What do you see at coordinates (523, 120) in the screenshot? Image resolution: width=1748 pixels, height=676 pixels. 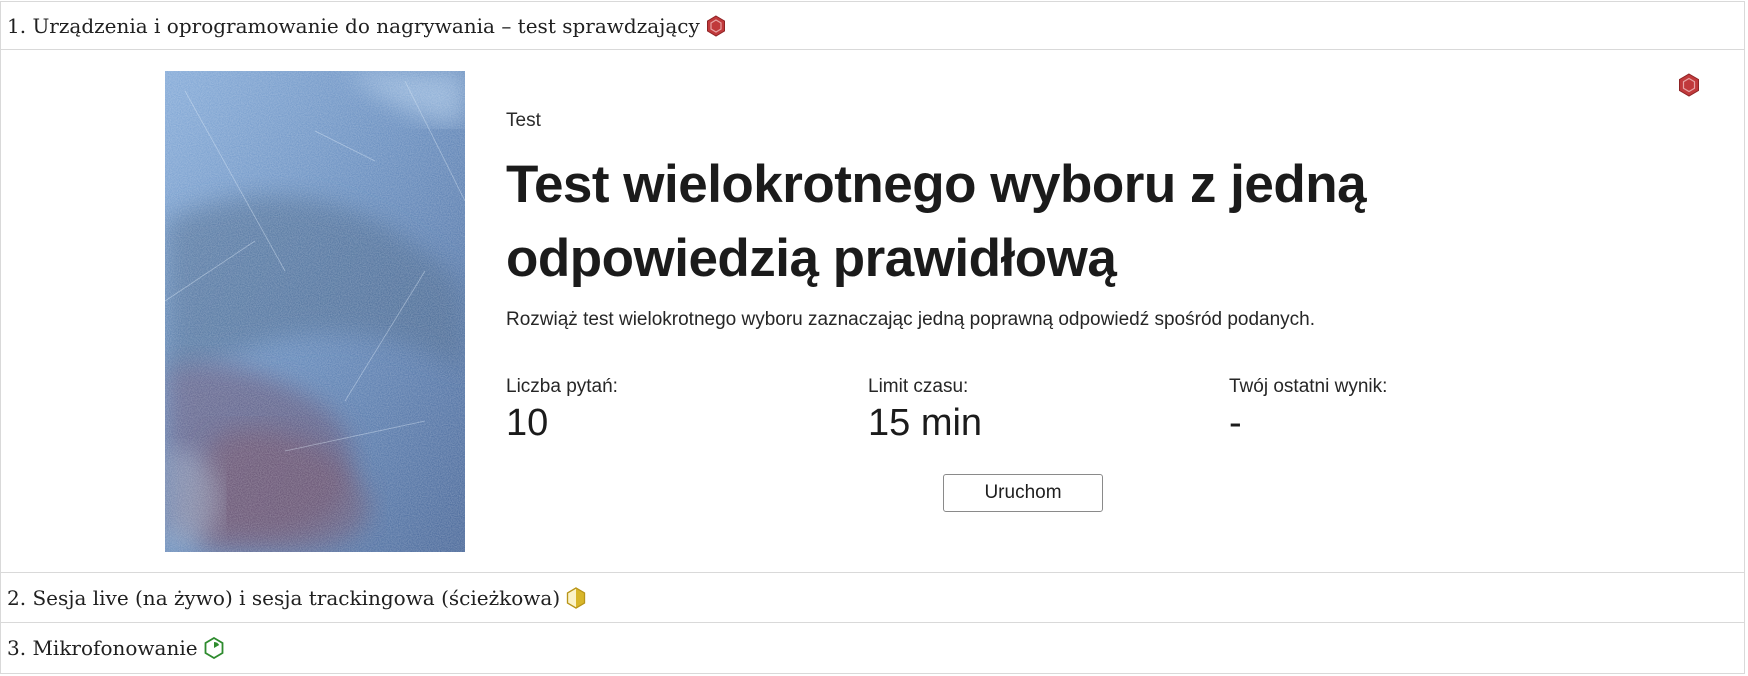 I see `activity-type: Test` at bounding box center [523, 120].